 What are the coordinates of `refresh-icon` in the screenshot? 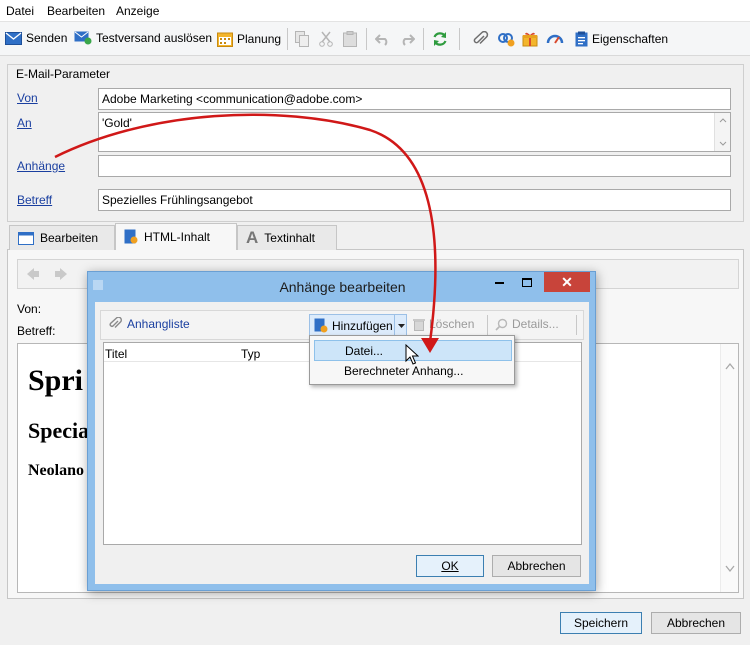 It's located at (440, 39).